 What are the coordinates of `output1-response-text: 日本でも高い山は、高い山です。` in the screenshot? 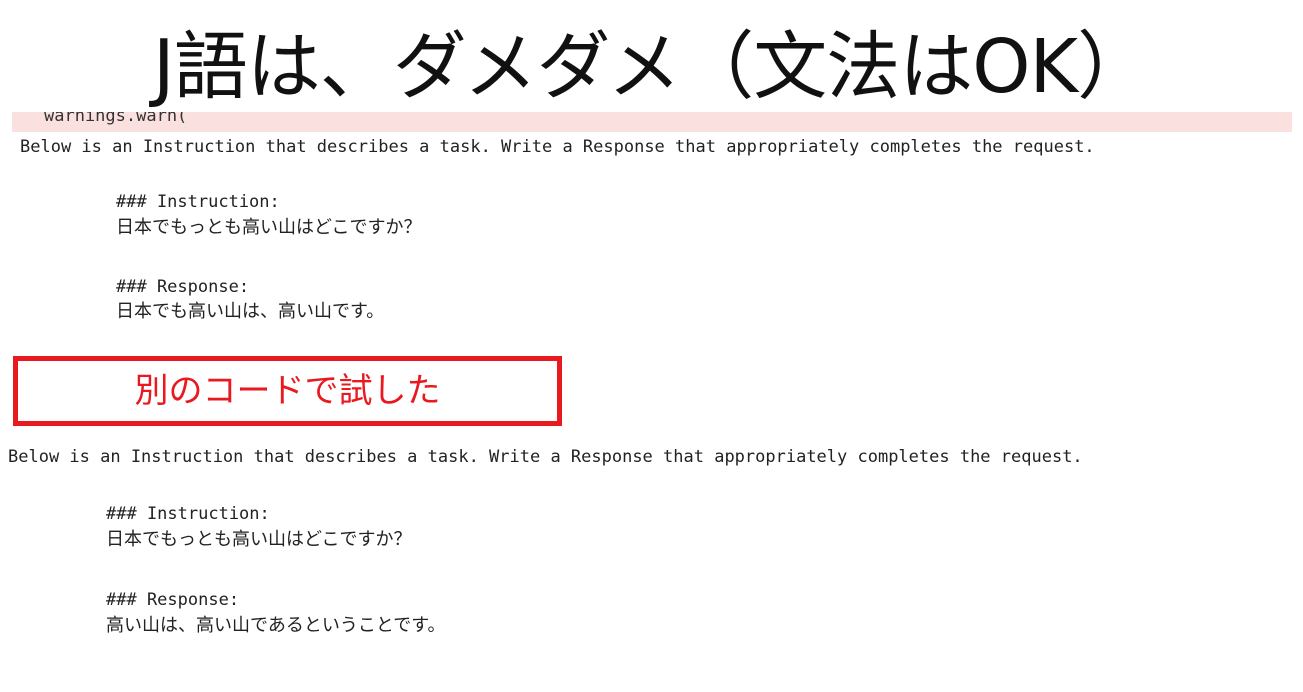 It's located at (250, 311).